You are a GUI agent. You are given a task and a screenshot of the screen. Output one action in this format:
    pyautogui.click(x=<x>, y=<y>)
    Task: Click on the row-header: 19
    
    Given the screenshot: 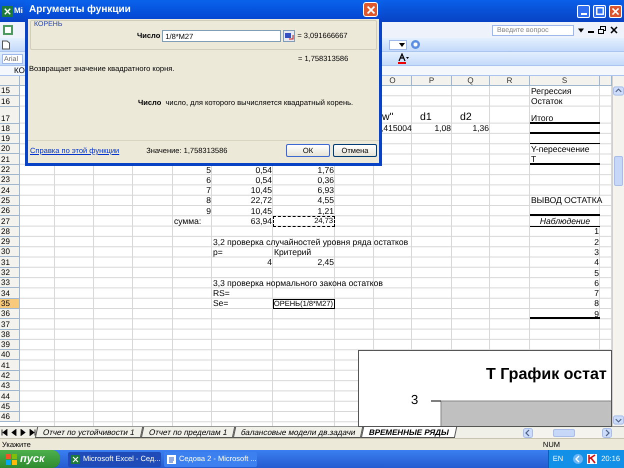 What is the action you would take?
    pyautogui.click(x=10, y=139)
    